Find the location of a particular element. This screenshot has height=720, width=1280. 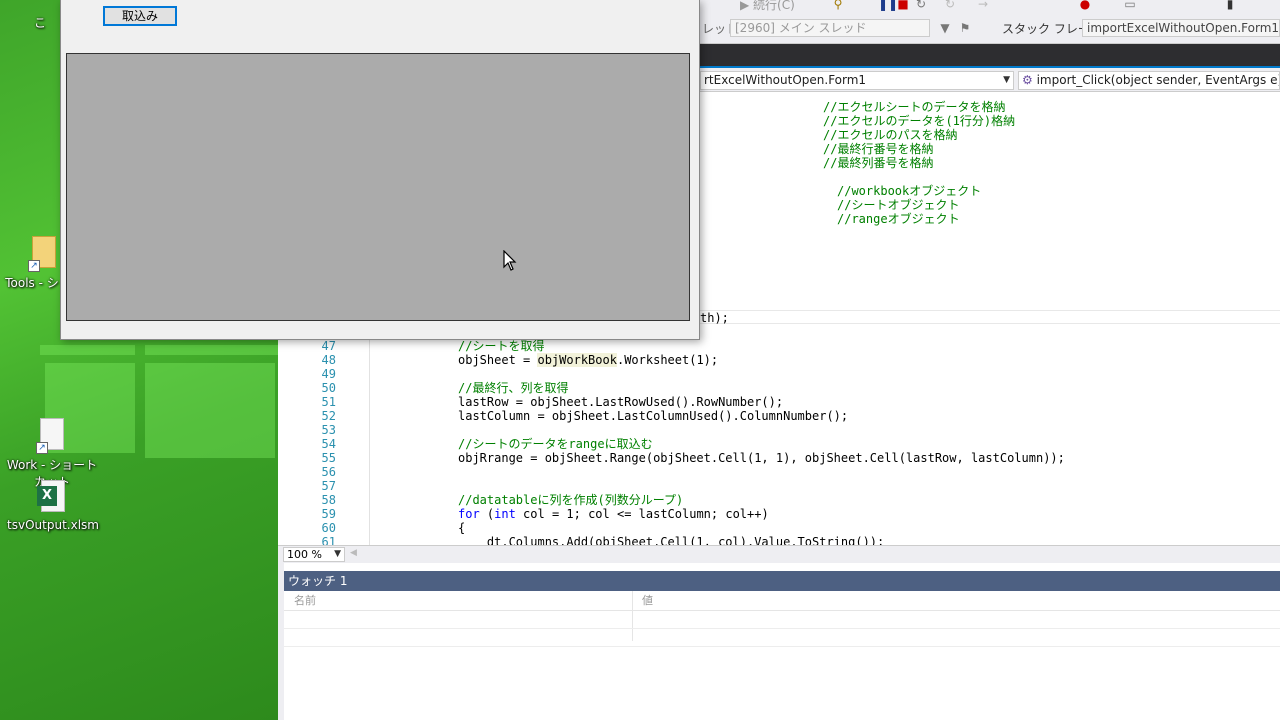

watch-panel-title: ウォッチ 1 is located at coordinates (782, 581).